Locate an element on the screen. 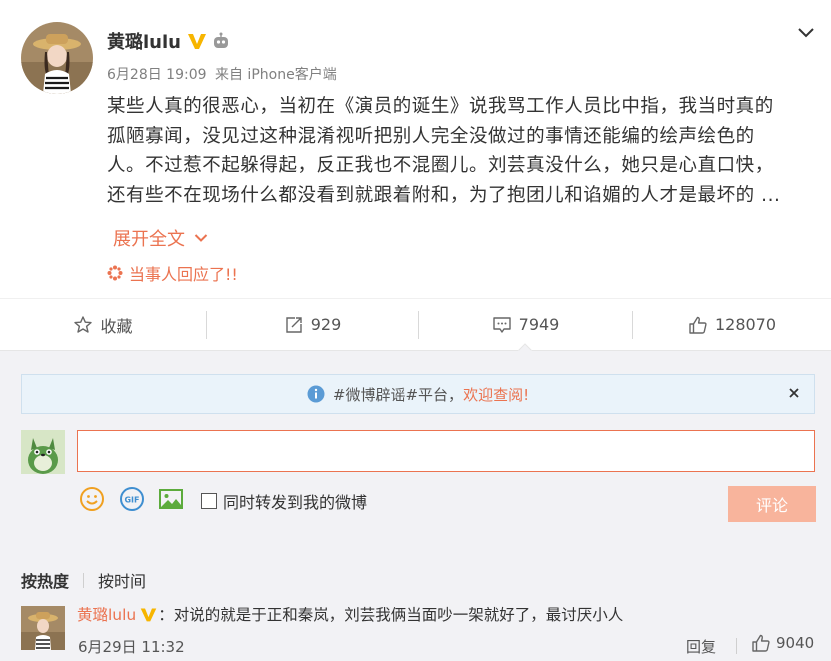 The width and height of the screenshot is (831, 661). author-avatar is located at coordinates (57, 58).